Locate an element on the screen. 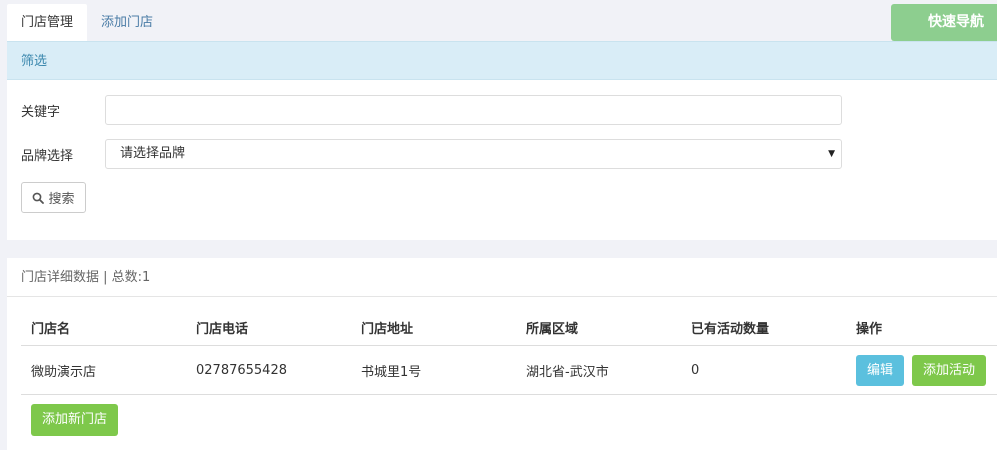 The height and width of the screenshot is (450, 997). column-header-actions: 操作 is located at coordinates (869, 329).